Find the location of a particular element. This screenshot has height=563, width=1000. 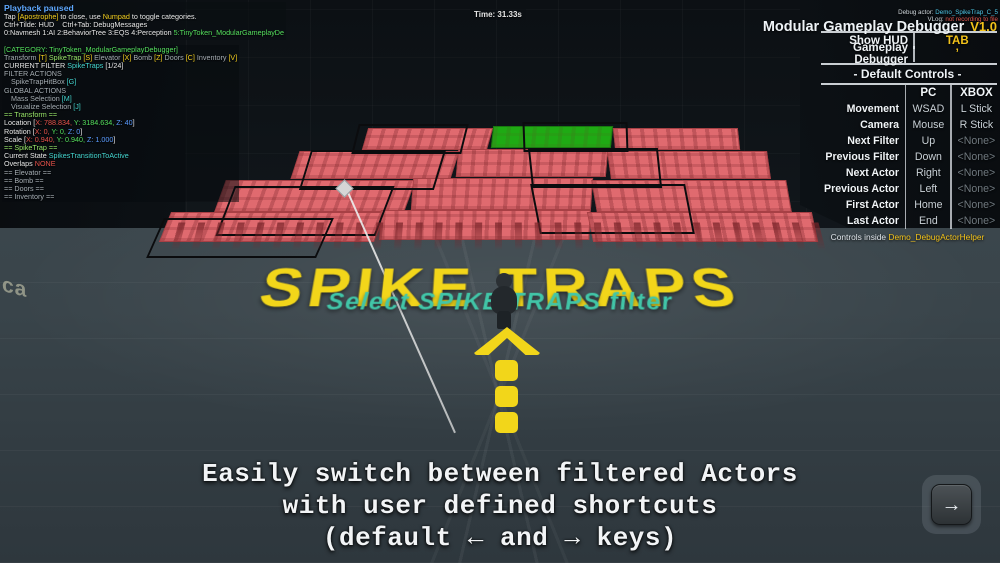

control-row-camera: Camera Mouse R Stick is located at coordinates (907, 125).